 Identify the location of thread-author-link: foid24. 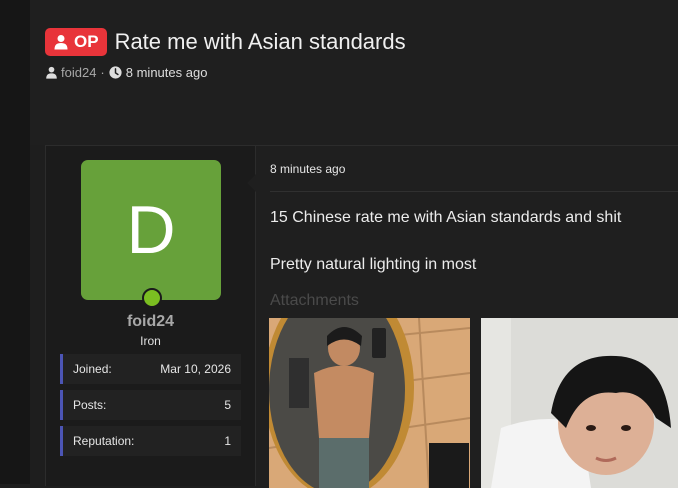
(78, 72).